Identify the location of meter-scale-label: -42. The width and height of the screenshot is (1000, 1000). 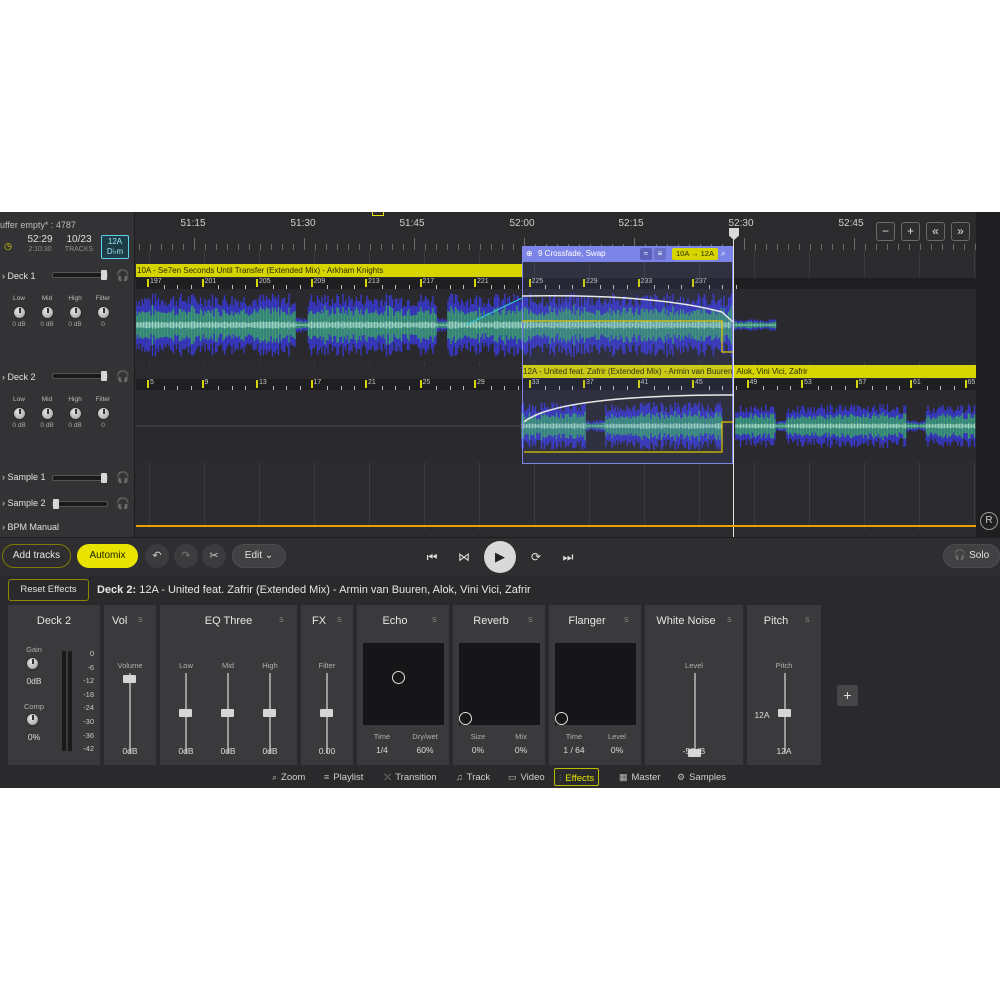
(88, 749).